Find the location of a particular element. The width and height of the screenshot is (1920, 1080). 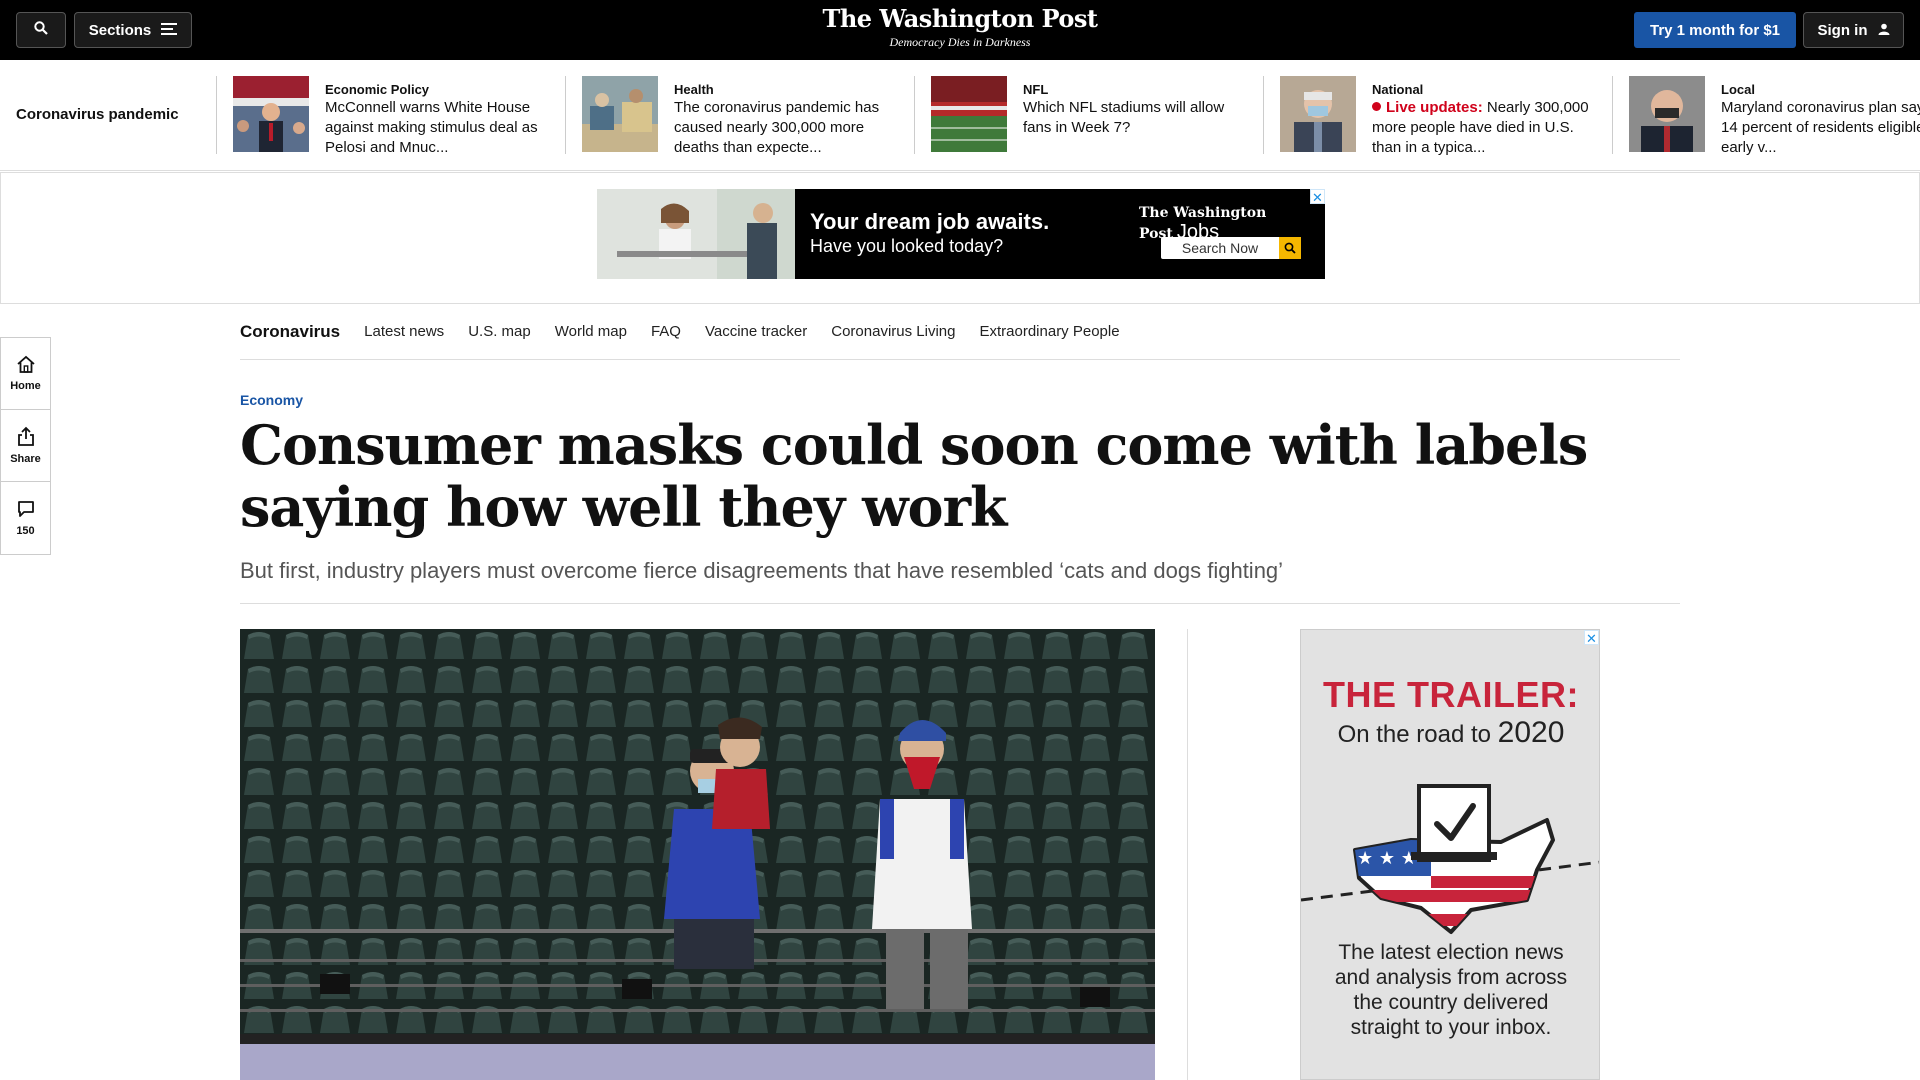

share-button: Share is located at coordinates (25, 446).